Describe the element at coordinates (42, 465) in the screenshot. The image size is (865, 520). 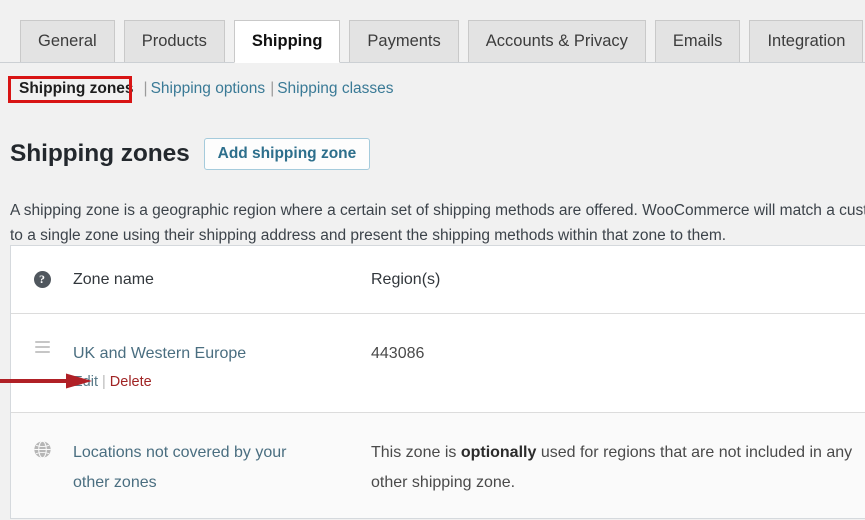
I see `row-globe-cell` at that location.